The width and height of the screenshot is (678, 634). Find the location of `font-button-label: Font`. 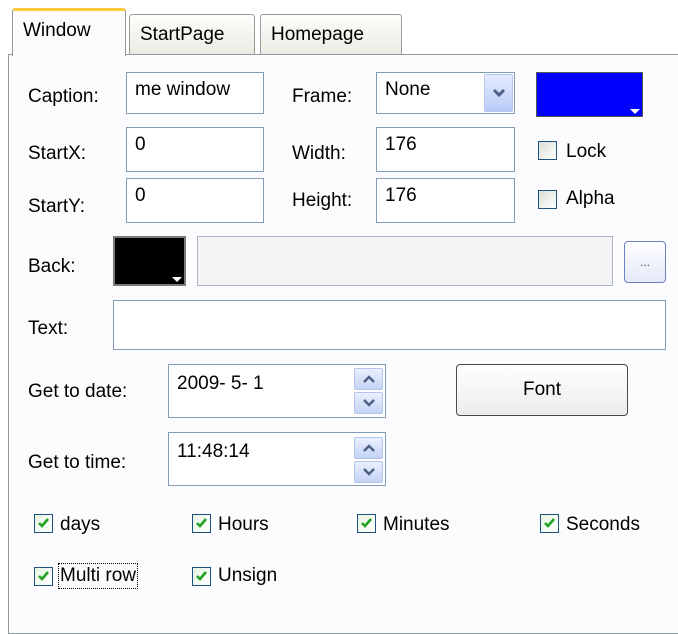

font-button-label: Font is located at coordinates (542, 389).